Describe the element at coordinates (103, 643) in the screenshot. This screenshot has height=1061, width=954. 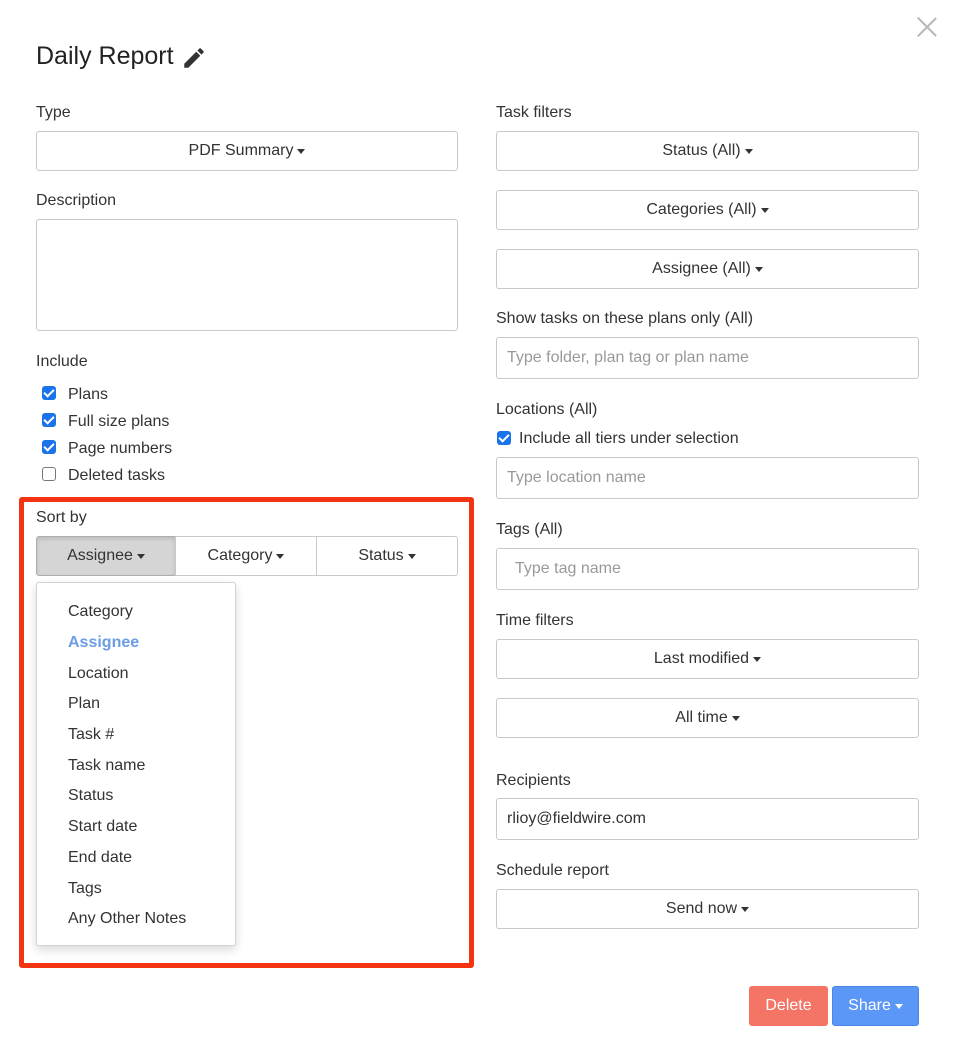
I see `sort-option-assignee: Assignee` at that location.